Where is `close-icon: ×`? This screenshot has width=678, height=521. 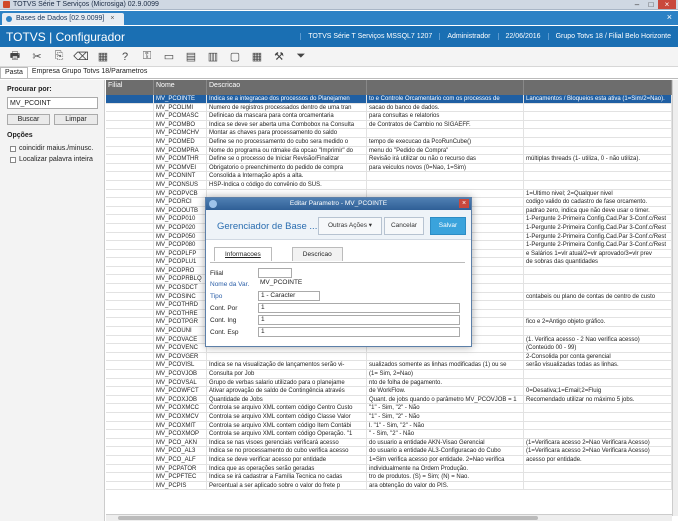 close-icon: × is located at coordinates (667, 4).